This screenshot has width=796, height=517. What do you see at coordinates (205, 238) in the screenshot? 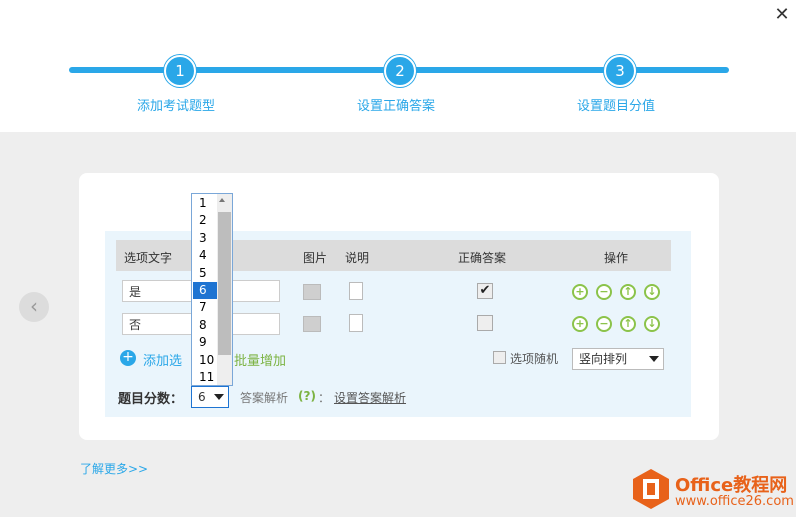
I see `dropdown-option: 3` at bounding box center [205, 238].